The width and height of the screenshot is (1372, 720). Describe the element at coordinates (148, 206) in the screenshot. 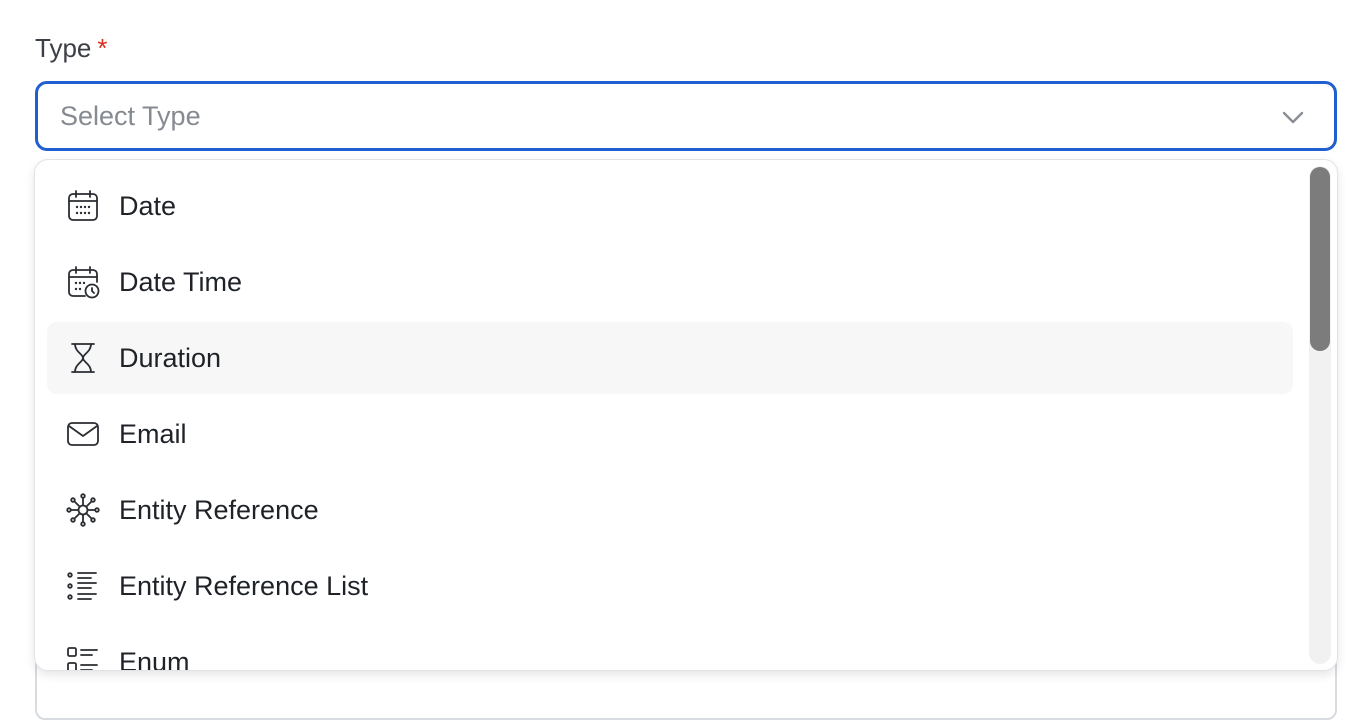

I see `option-label: Date` at that location.